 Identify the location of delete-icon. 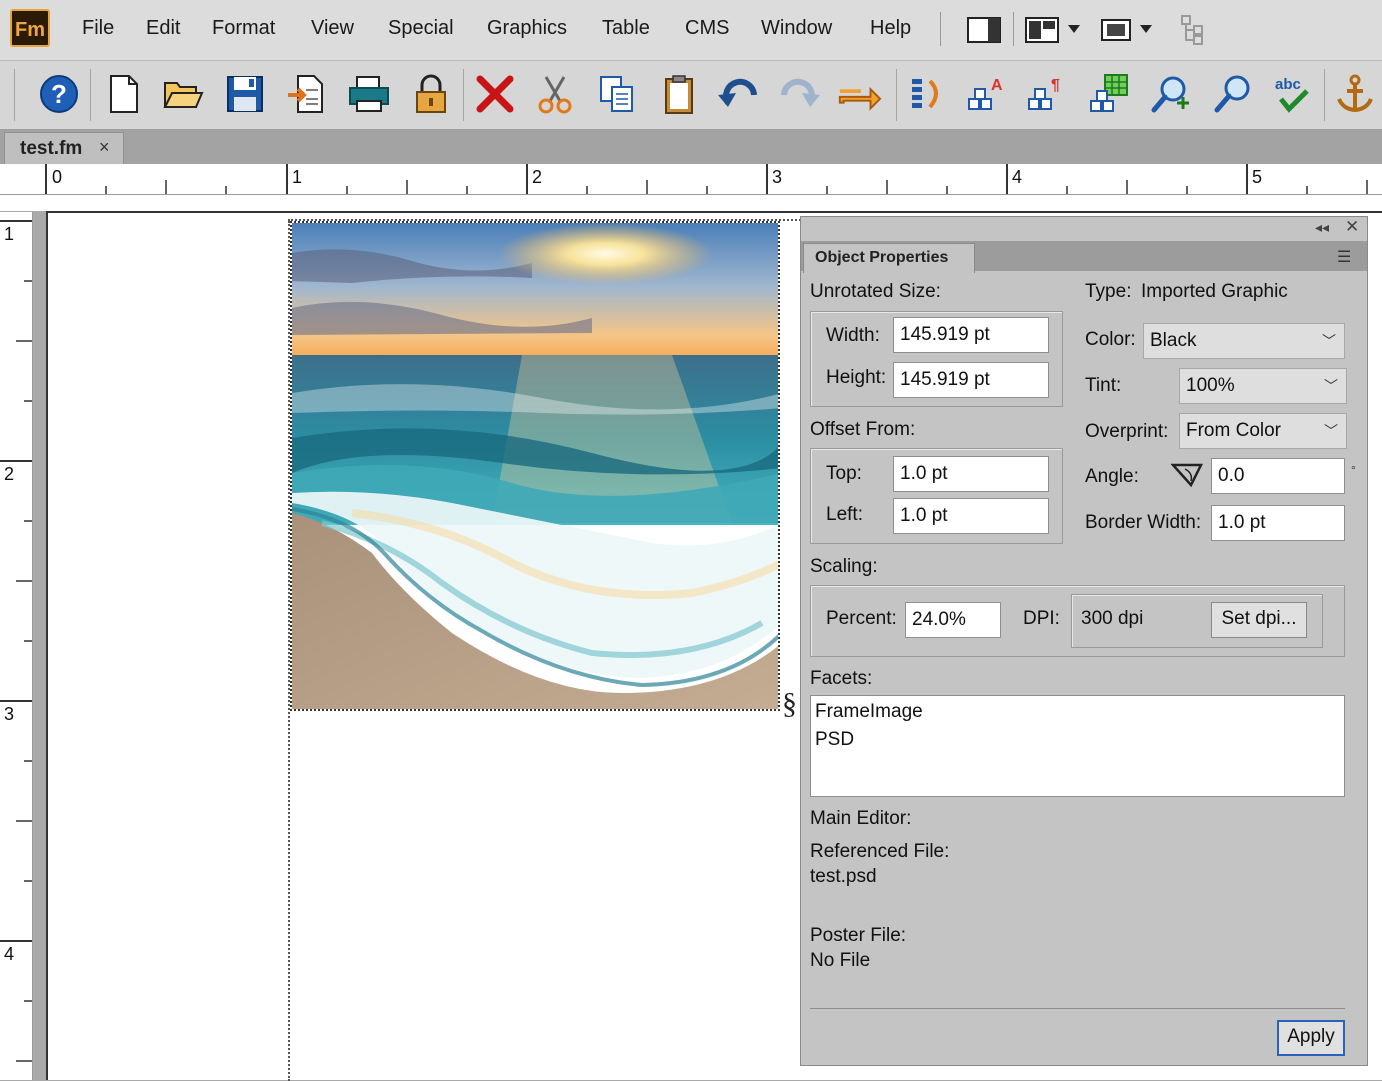
(495, 94).